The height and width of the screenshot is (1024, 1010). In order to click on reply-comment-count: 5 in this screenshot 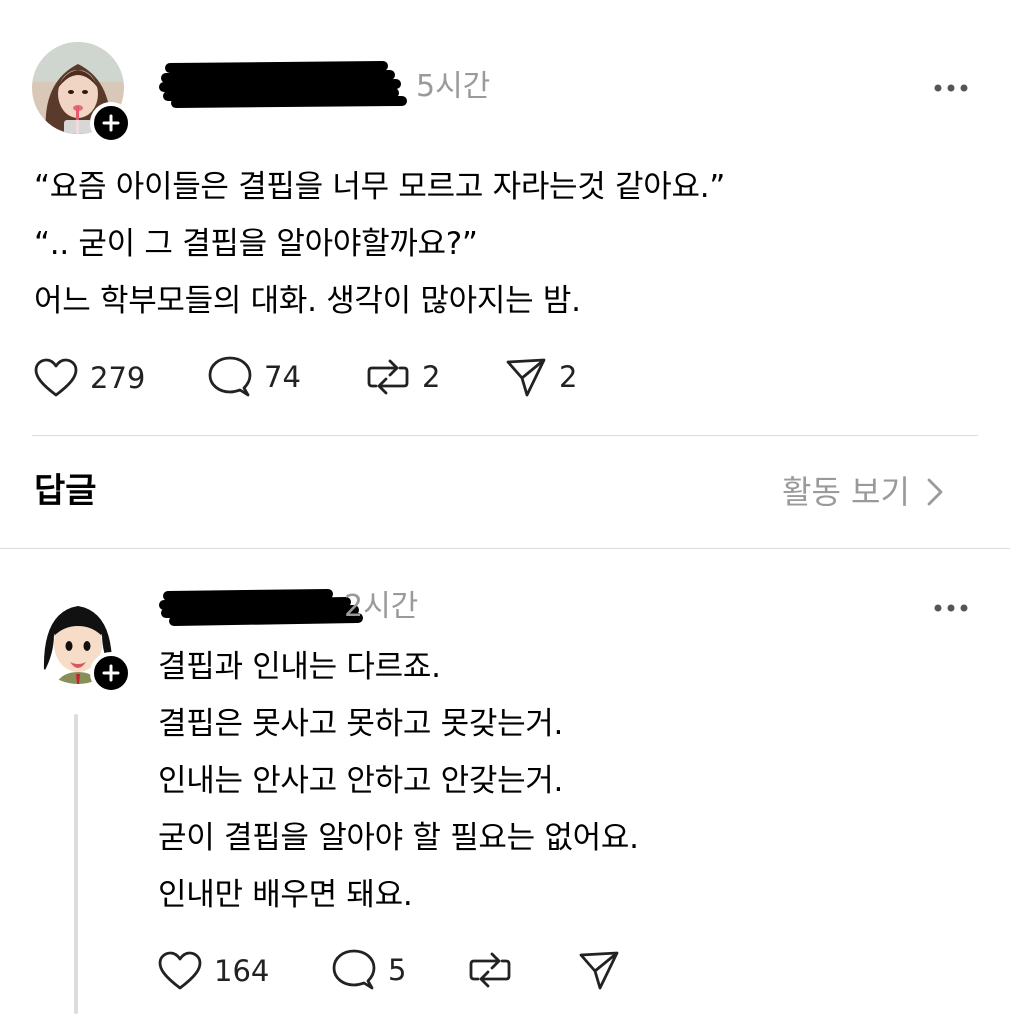, I will do `click(397, 969)`.